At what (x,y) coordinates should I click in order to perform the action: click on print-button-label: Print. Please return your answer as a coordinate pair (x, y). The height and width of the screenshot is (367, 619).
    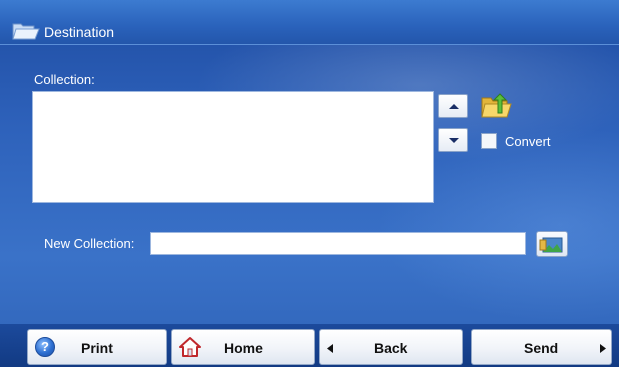
    Looking at the image, I should click on (97, 348).